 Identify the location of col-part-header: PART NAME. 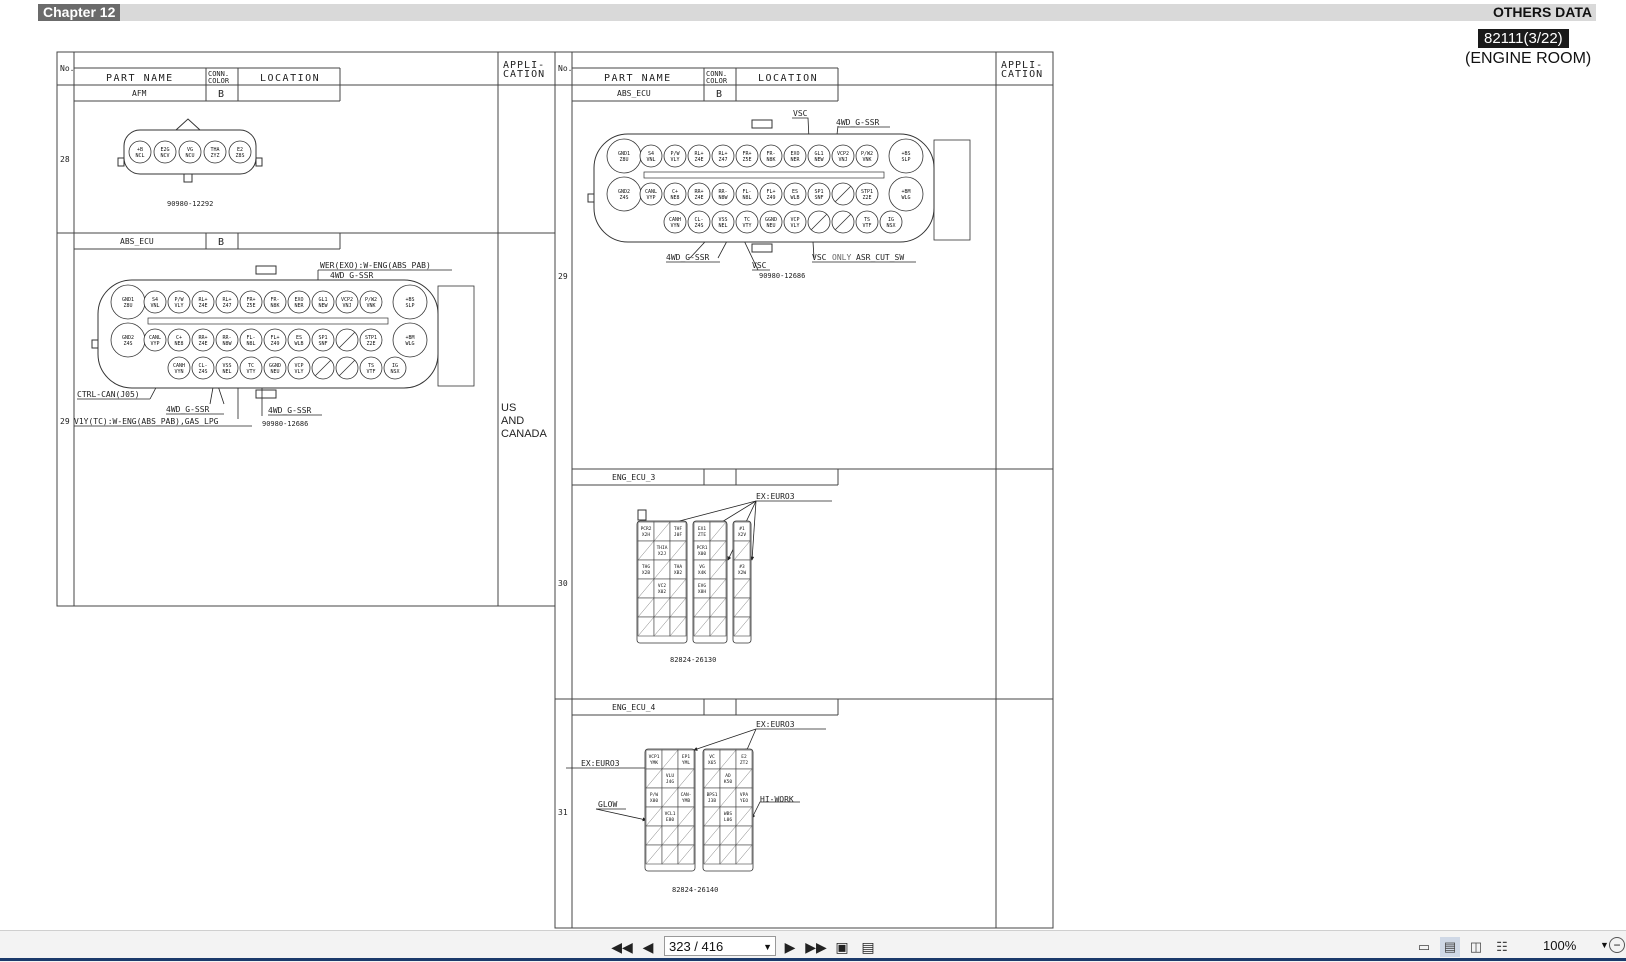
(638, 78).